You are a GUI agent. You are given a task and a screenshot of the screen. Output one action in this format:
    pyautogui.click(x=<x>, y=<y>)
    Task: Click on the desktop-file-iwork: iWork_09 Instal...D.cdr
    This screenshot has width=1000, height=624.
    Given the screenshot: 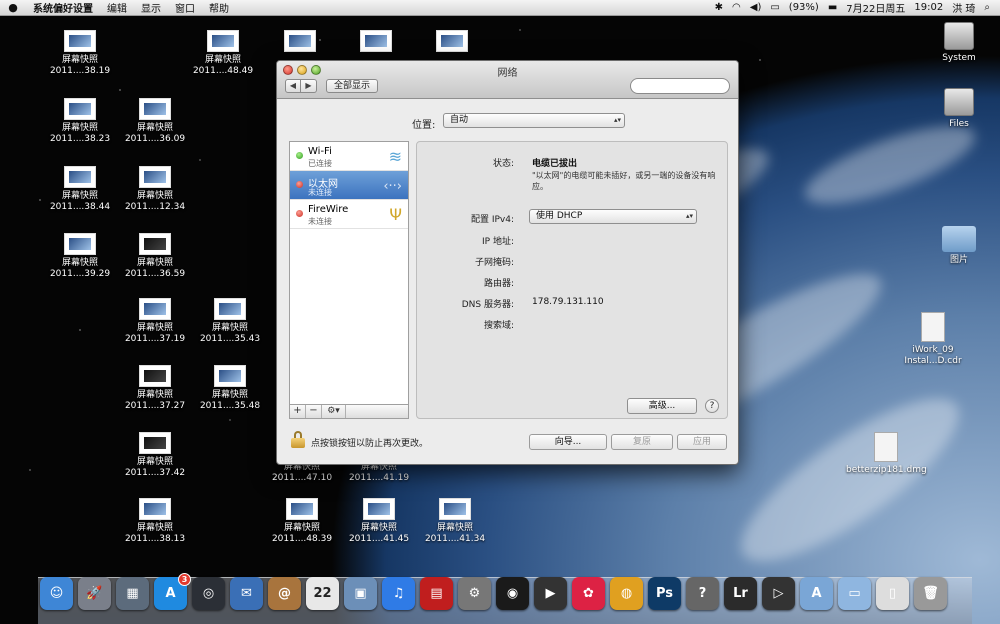 What is the action you would take?
    pyautogui.click(x=933, y=339)
    